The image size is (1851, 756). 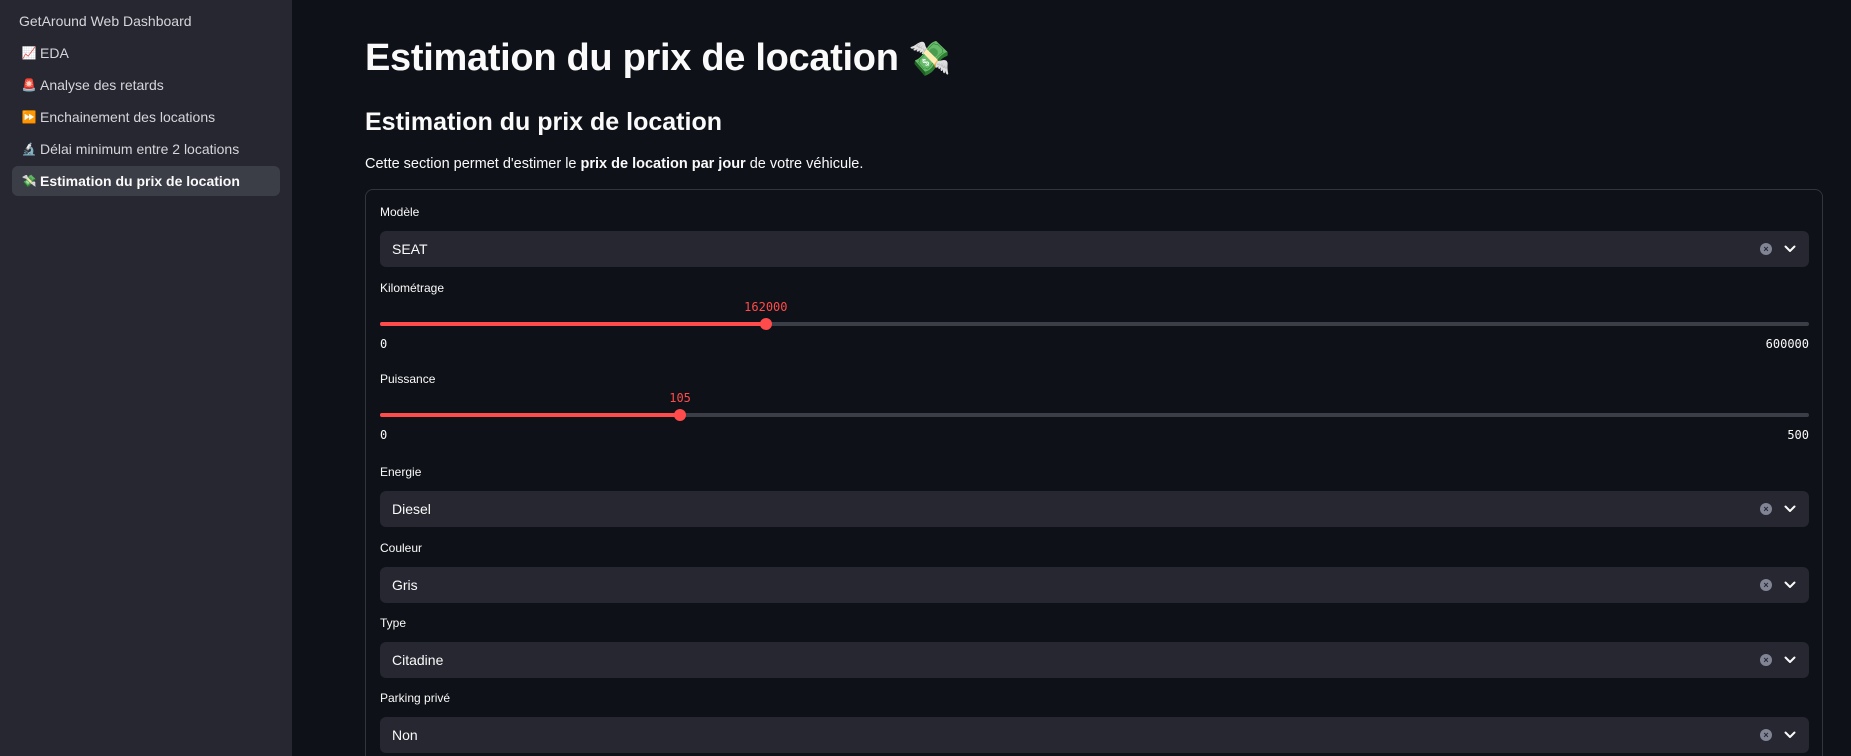 I want to click on siren-icon: 🚨, so click(x=29, y=85).